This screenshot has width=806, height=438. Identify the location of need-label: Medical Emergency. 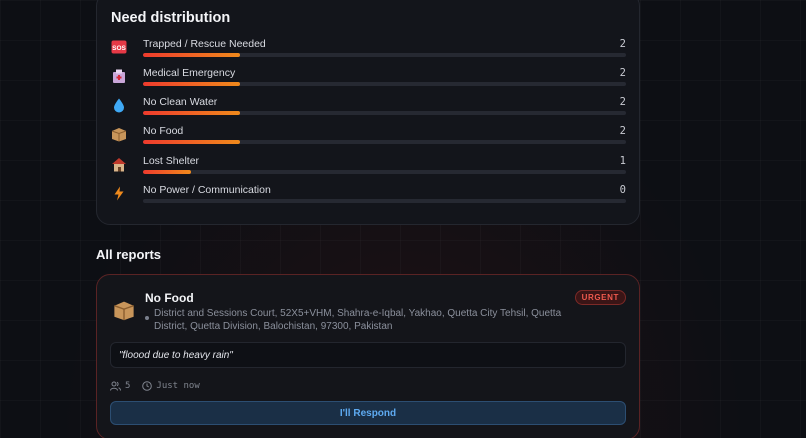
(189, 73).